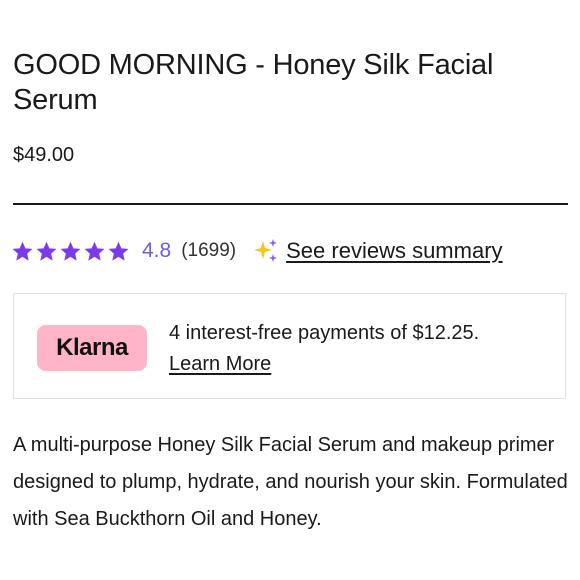  Describe the element at coordinates (92, 348) in the screenshot. I see `klarna-logo: Klarna` at that location.